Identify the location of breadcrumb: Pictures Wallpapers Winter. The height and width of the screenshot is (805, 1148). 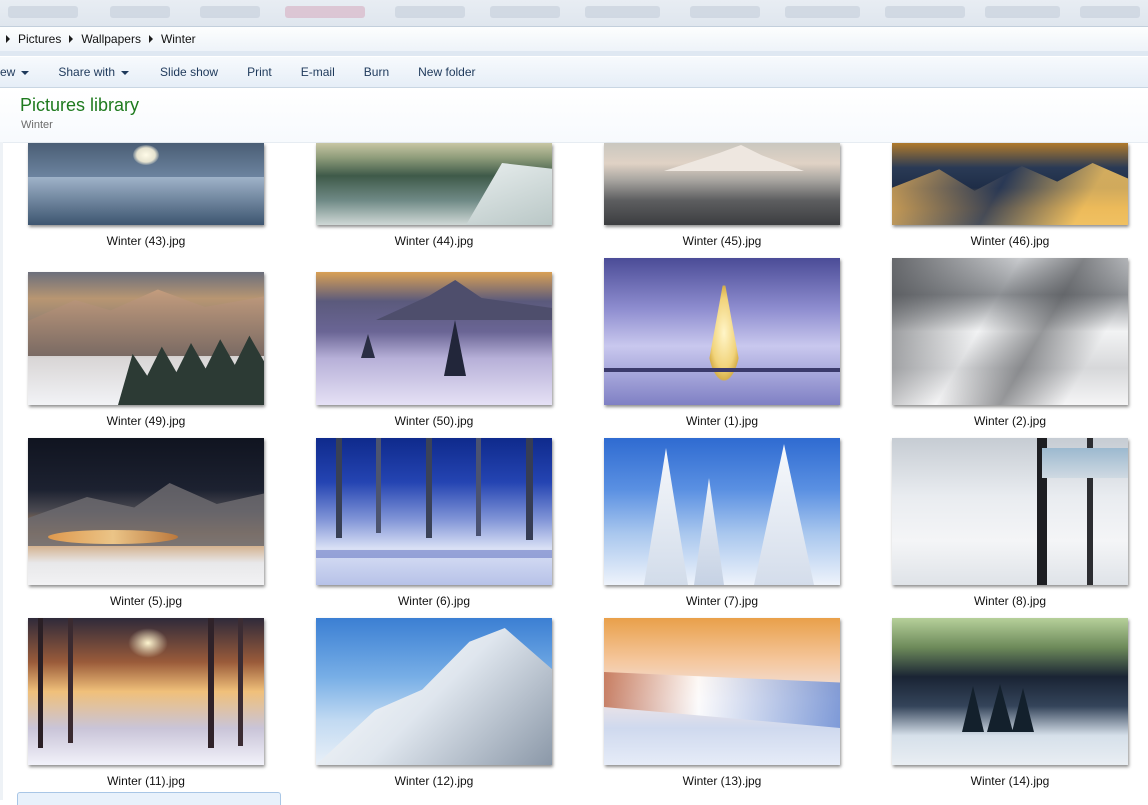
(102, 39).